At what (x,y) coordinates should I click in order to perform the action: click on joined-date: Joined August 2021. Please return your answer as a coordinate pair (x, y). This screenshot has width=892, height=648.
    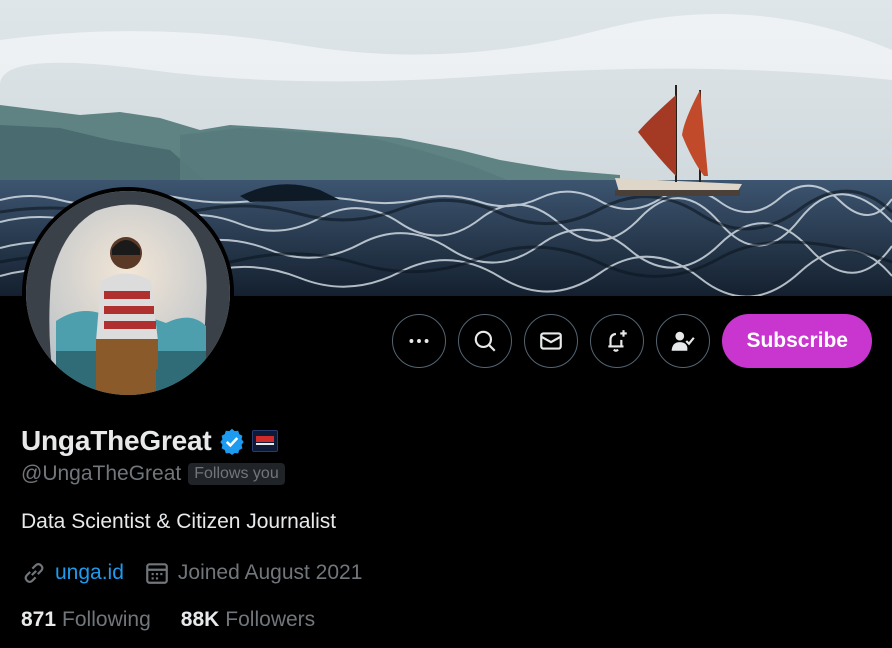
    Looking at the image, I should click on (270, 572).